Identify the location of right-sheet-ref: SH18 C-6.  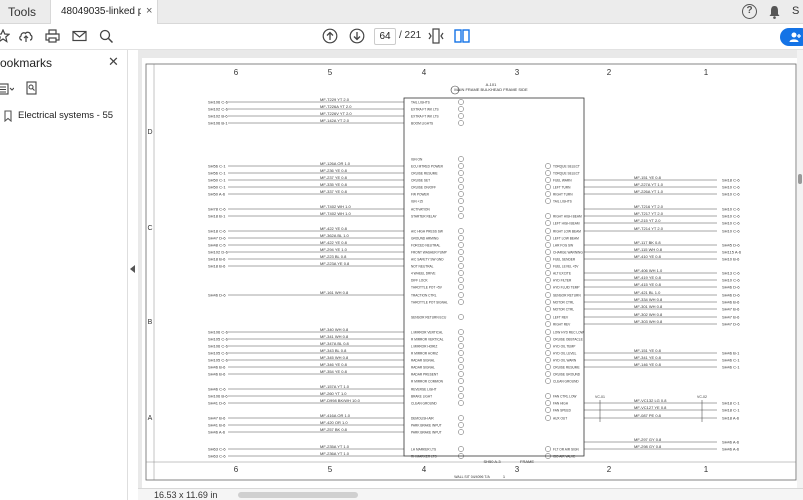
(731, 180).